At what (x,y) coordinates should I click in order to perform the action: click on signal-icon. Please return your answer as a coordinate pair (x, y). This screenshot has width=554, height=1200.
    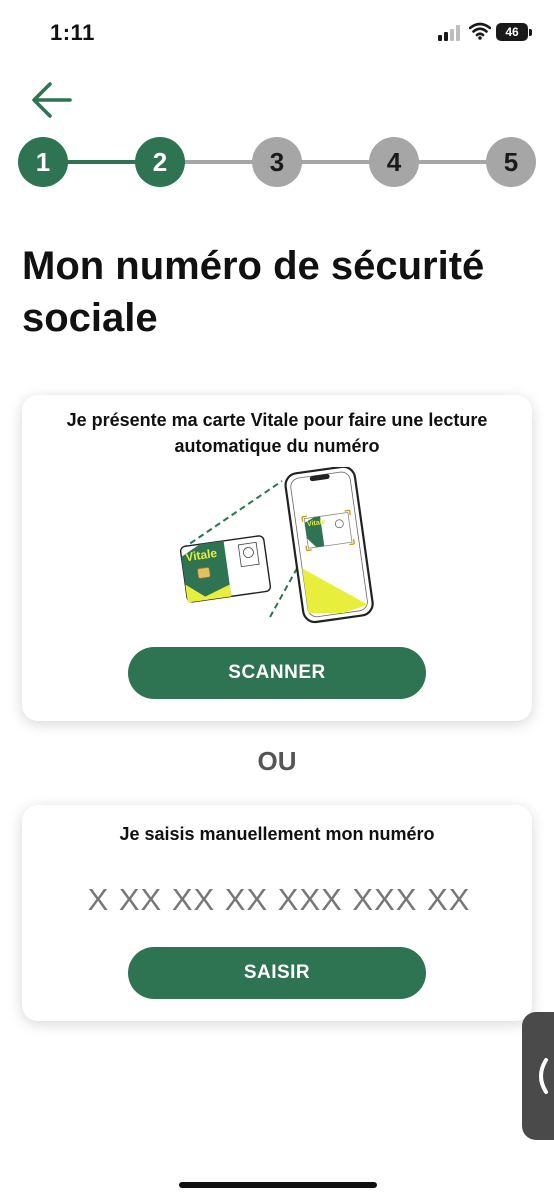
    Looking at the image, I should click on (451, 33).